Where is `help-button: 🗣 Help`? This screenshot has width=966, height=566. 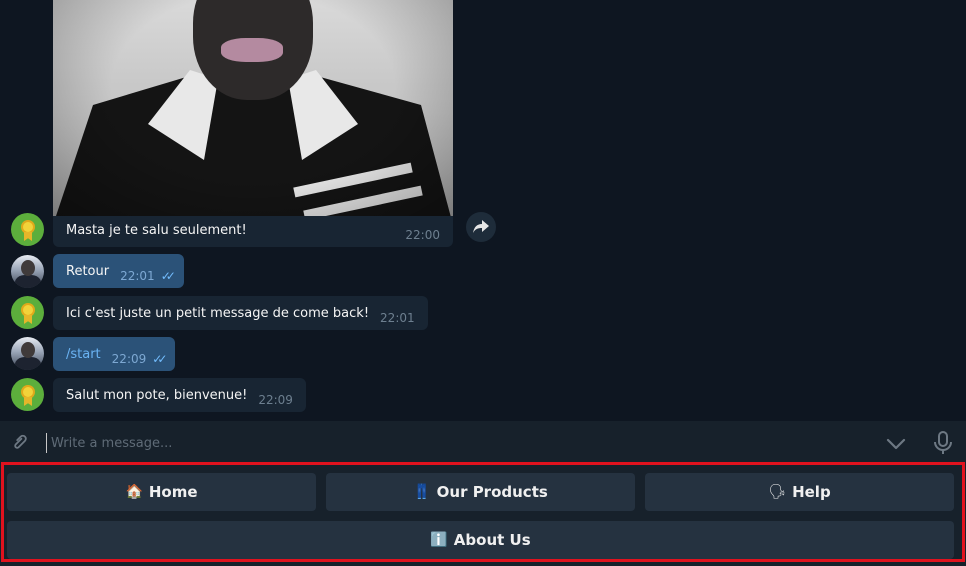
help-button: 🗣 Help is located at coordinates (799, 492).